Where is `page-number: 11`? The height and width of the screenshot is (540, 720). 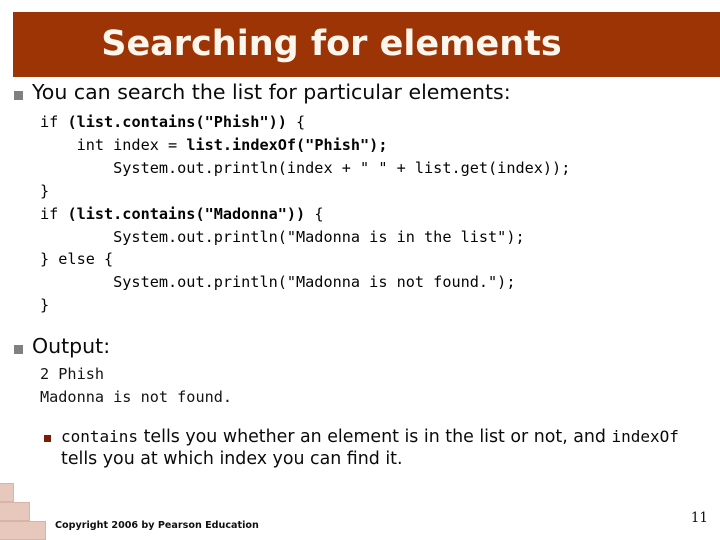
page-number: 11 is located at coordinates (699, 518).